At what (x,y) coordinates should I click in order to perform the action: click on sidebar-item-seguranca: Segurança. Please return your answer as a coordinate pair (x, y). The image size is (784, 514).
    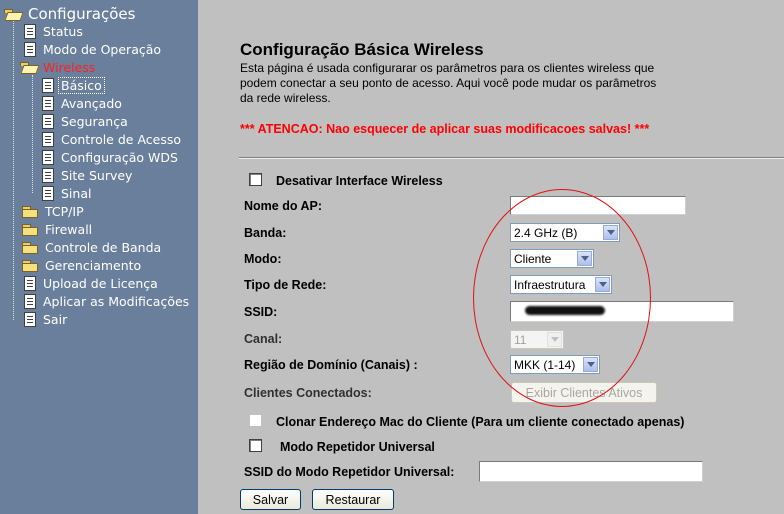
    Looking at the image, I should click on (86, 121).